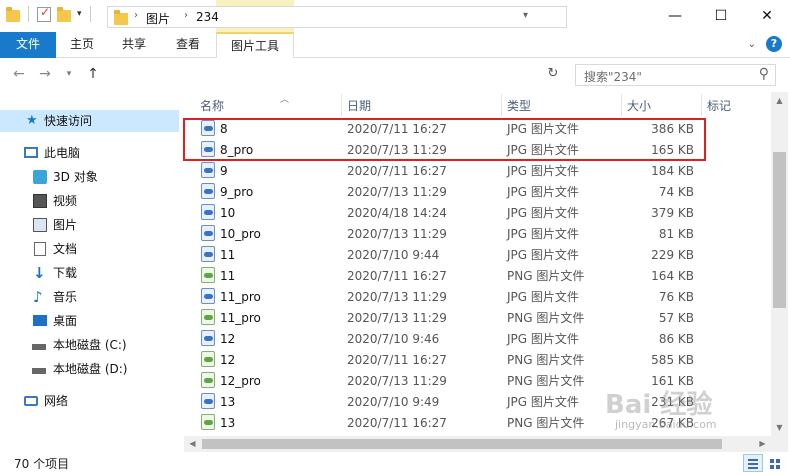 This screenshot has width=790, height=474. I want to click on search-box: 搜索"234" ⚲, so click(675, 75).